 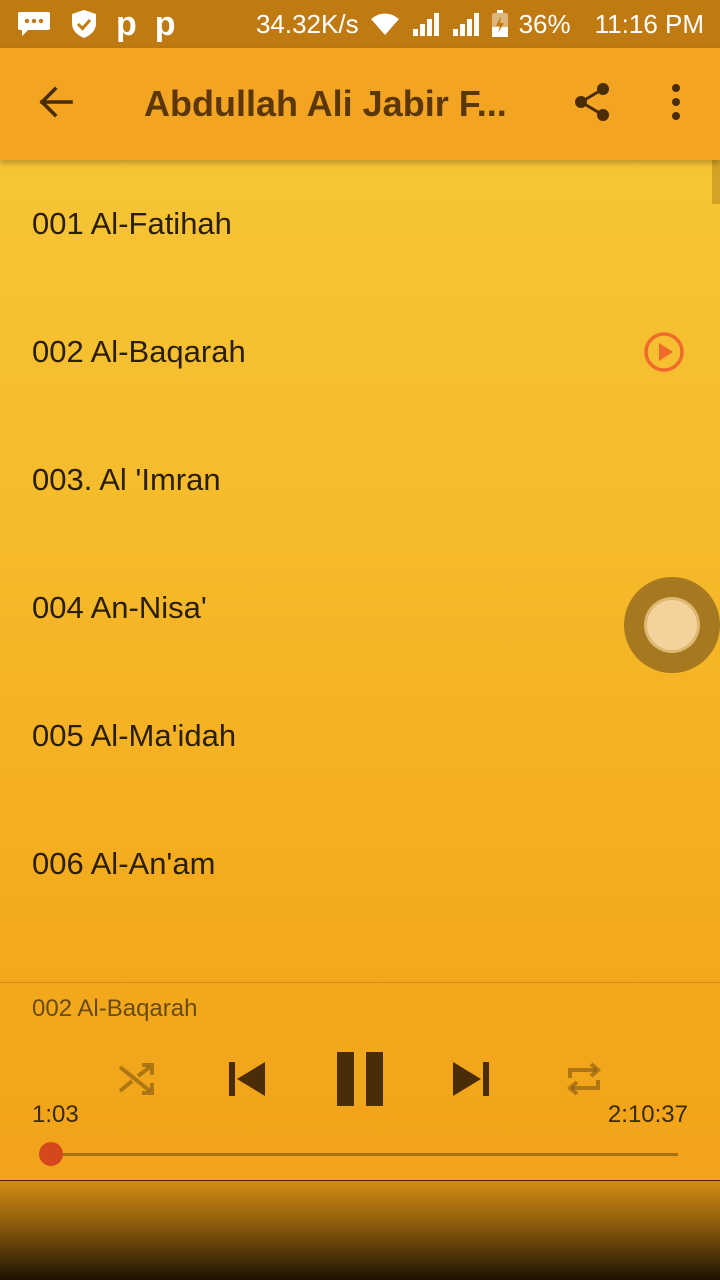 What do you see at coordinates (55, 1114) in the screenshot?
I see `elapsed-time: 1:03` at bounding box center [55, 1114].